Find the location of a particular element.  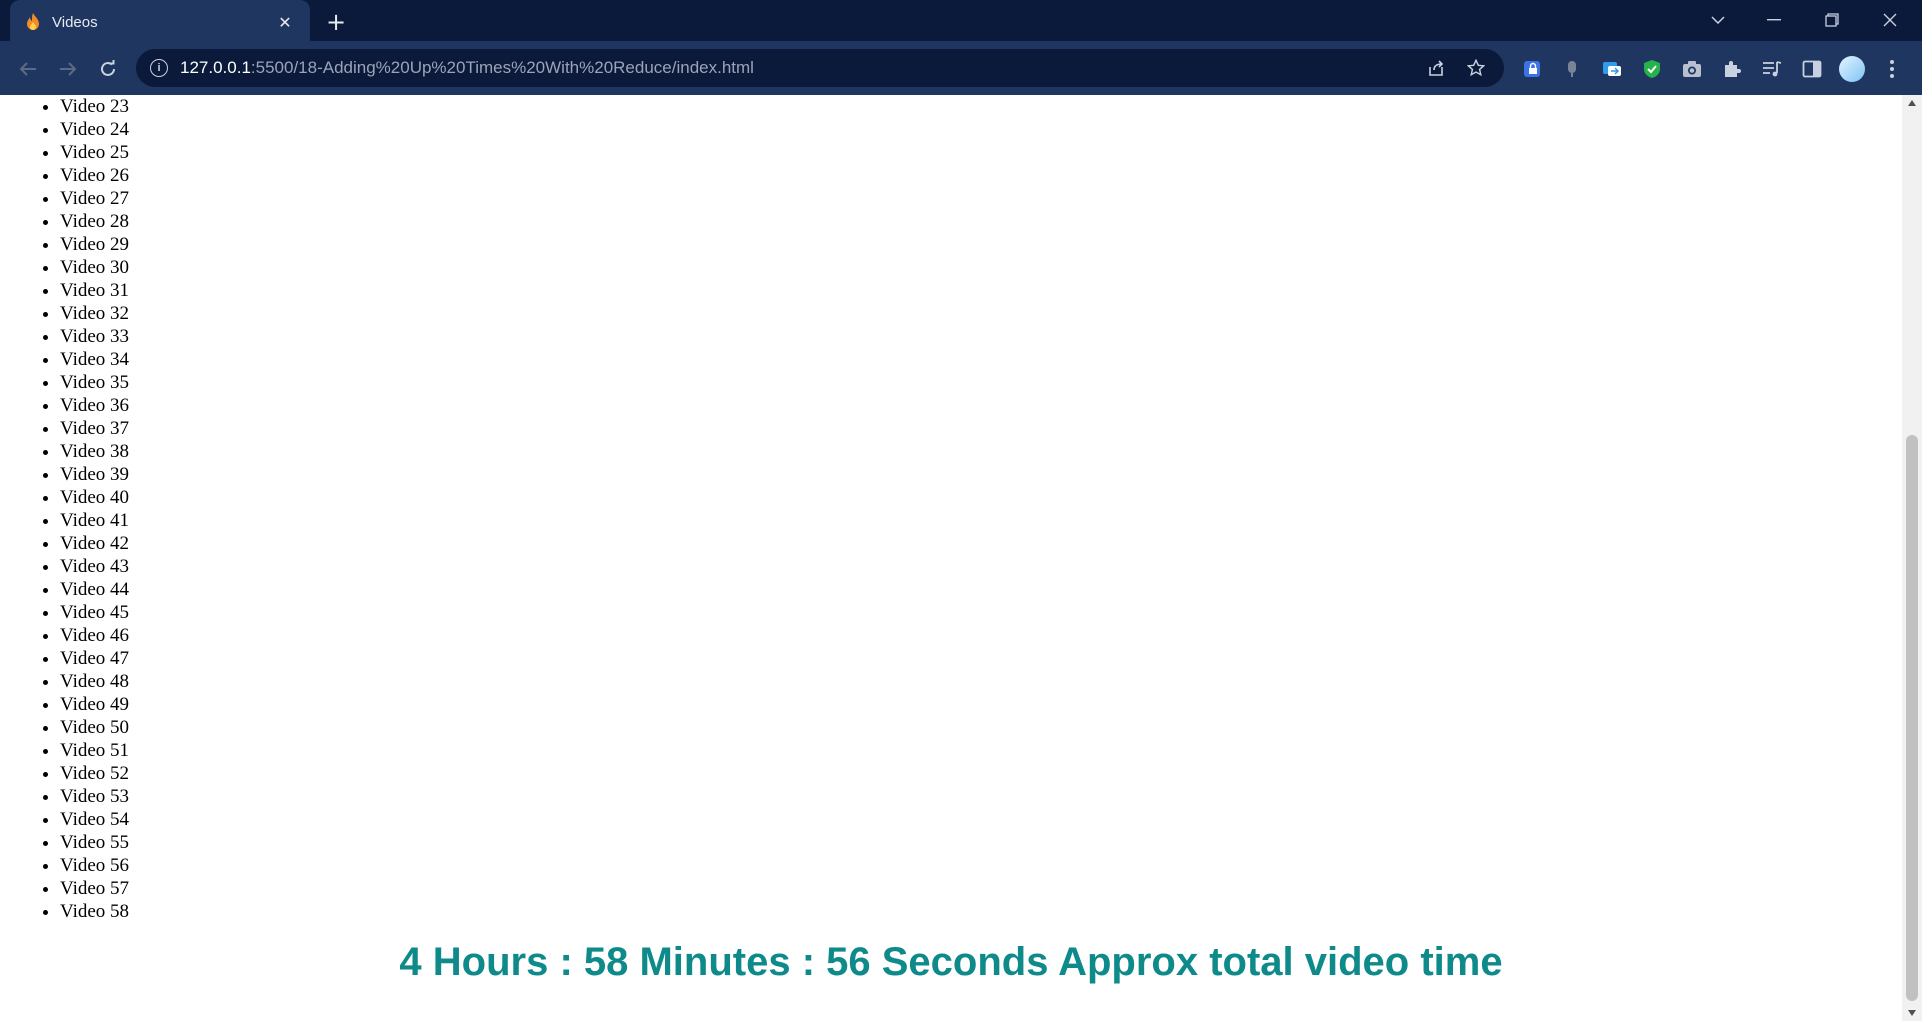

list-item: Video 41 is located at coordinates (94, 520).